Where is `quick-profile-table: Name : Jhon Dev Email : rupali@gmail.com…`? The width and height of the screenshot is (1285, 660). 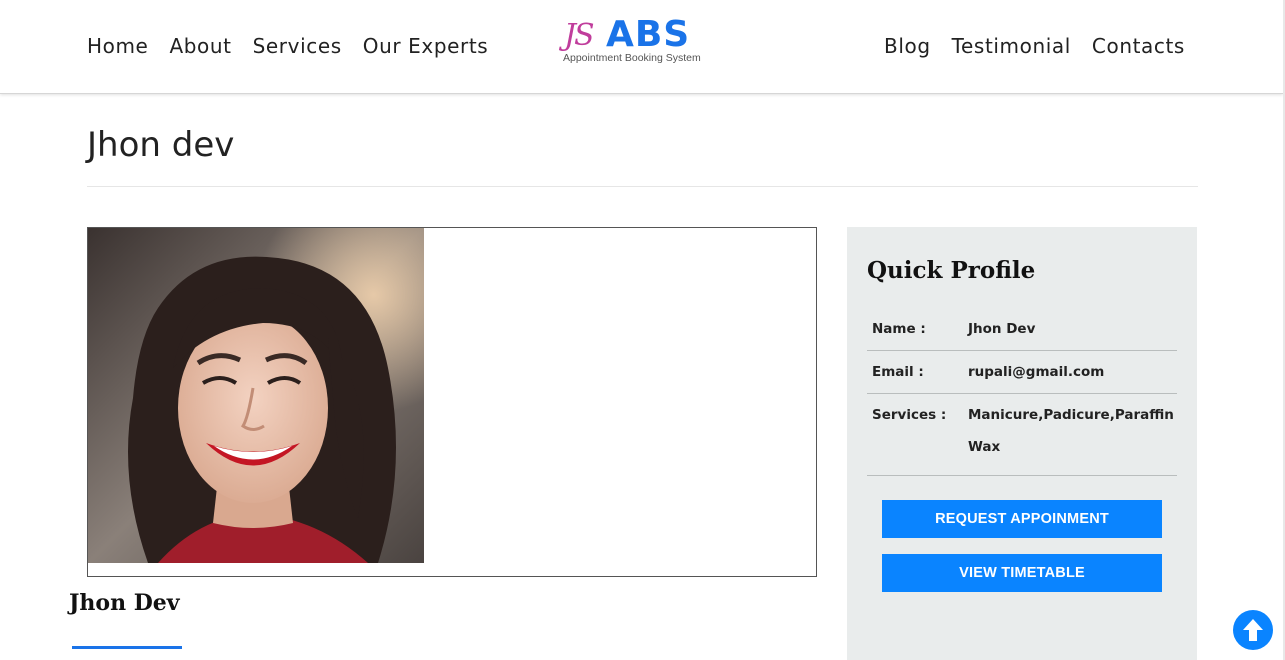
quick-profile-table: Name : Jhon Dev Email : rupali@gmail.com… is located at coordinates (1022, 392).